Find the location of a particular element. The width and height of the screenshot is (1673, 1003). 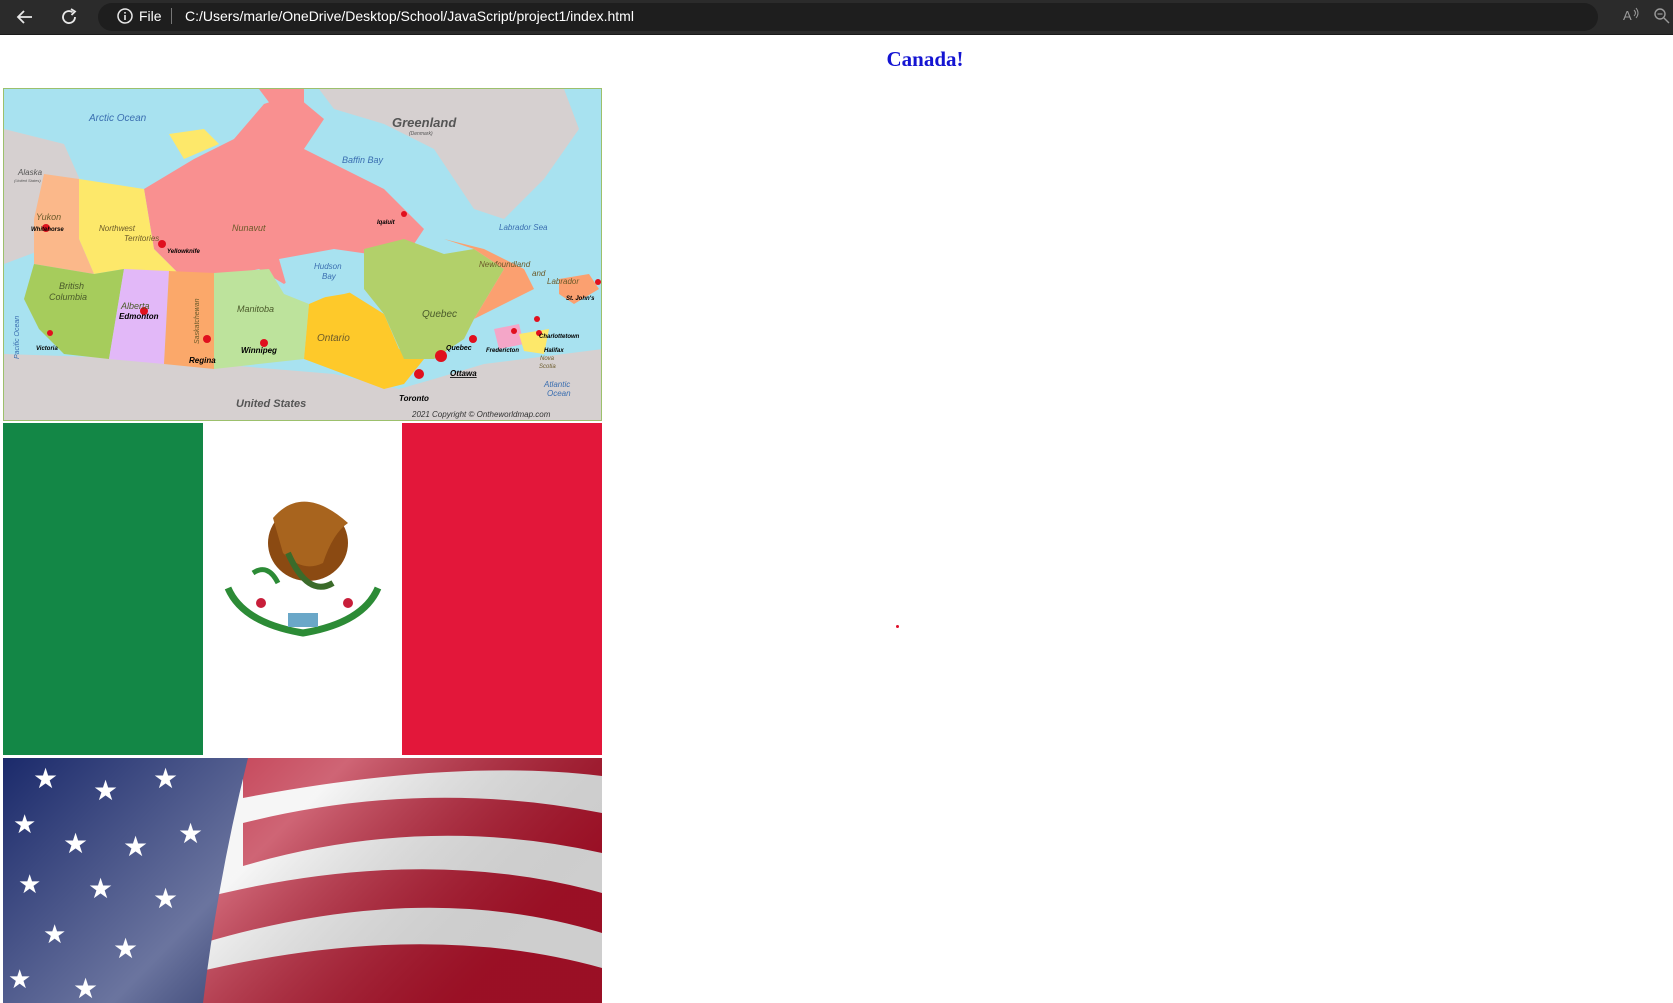

svg-text: Newfoundland is located at coordinates (505, 264).